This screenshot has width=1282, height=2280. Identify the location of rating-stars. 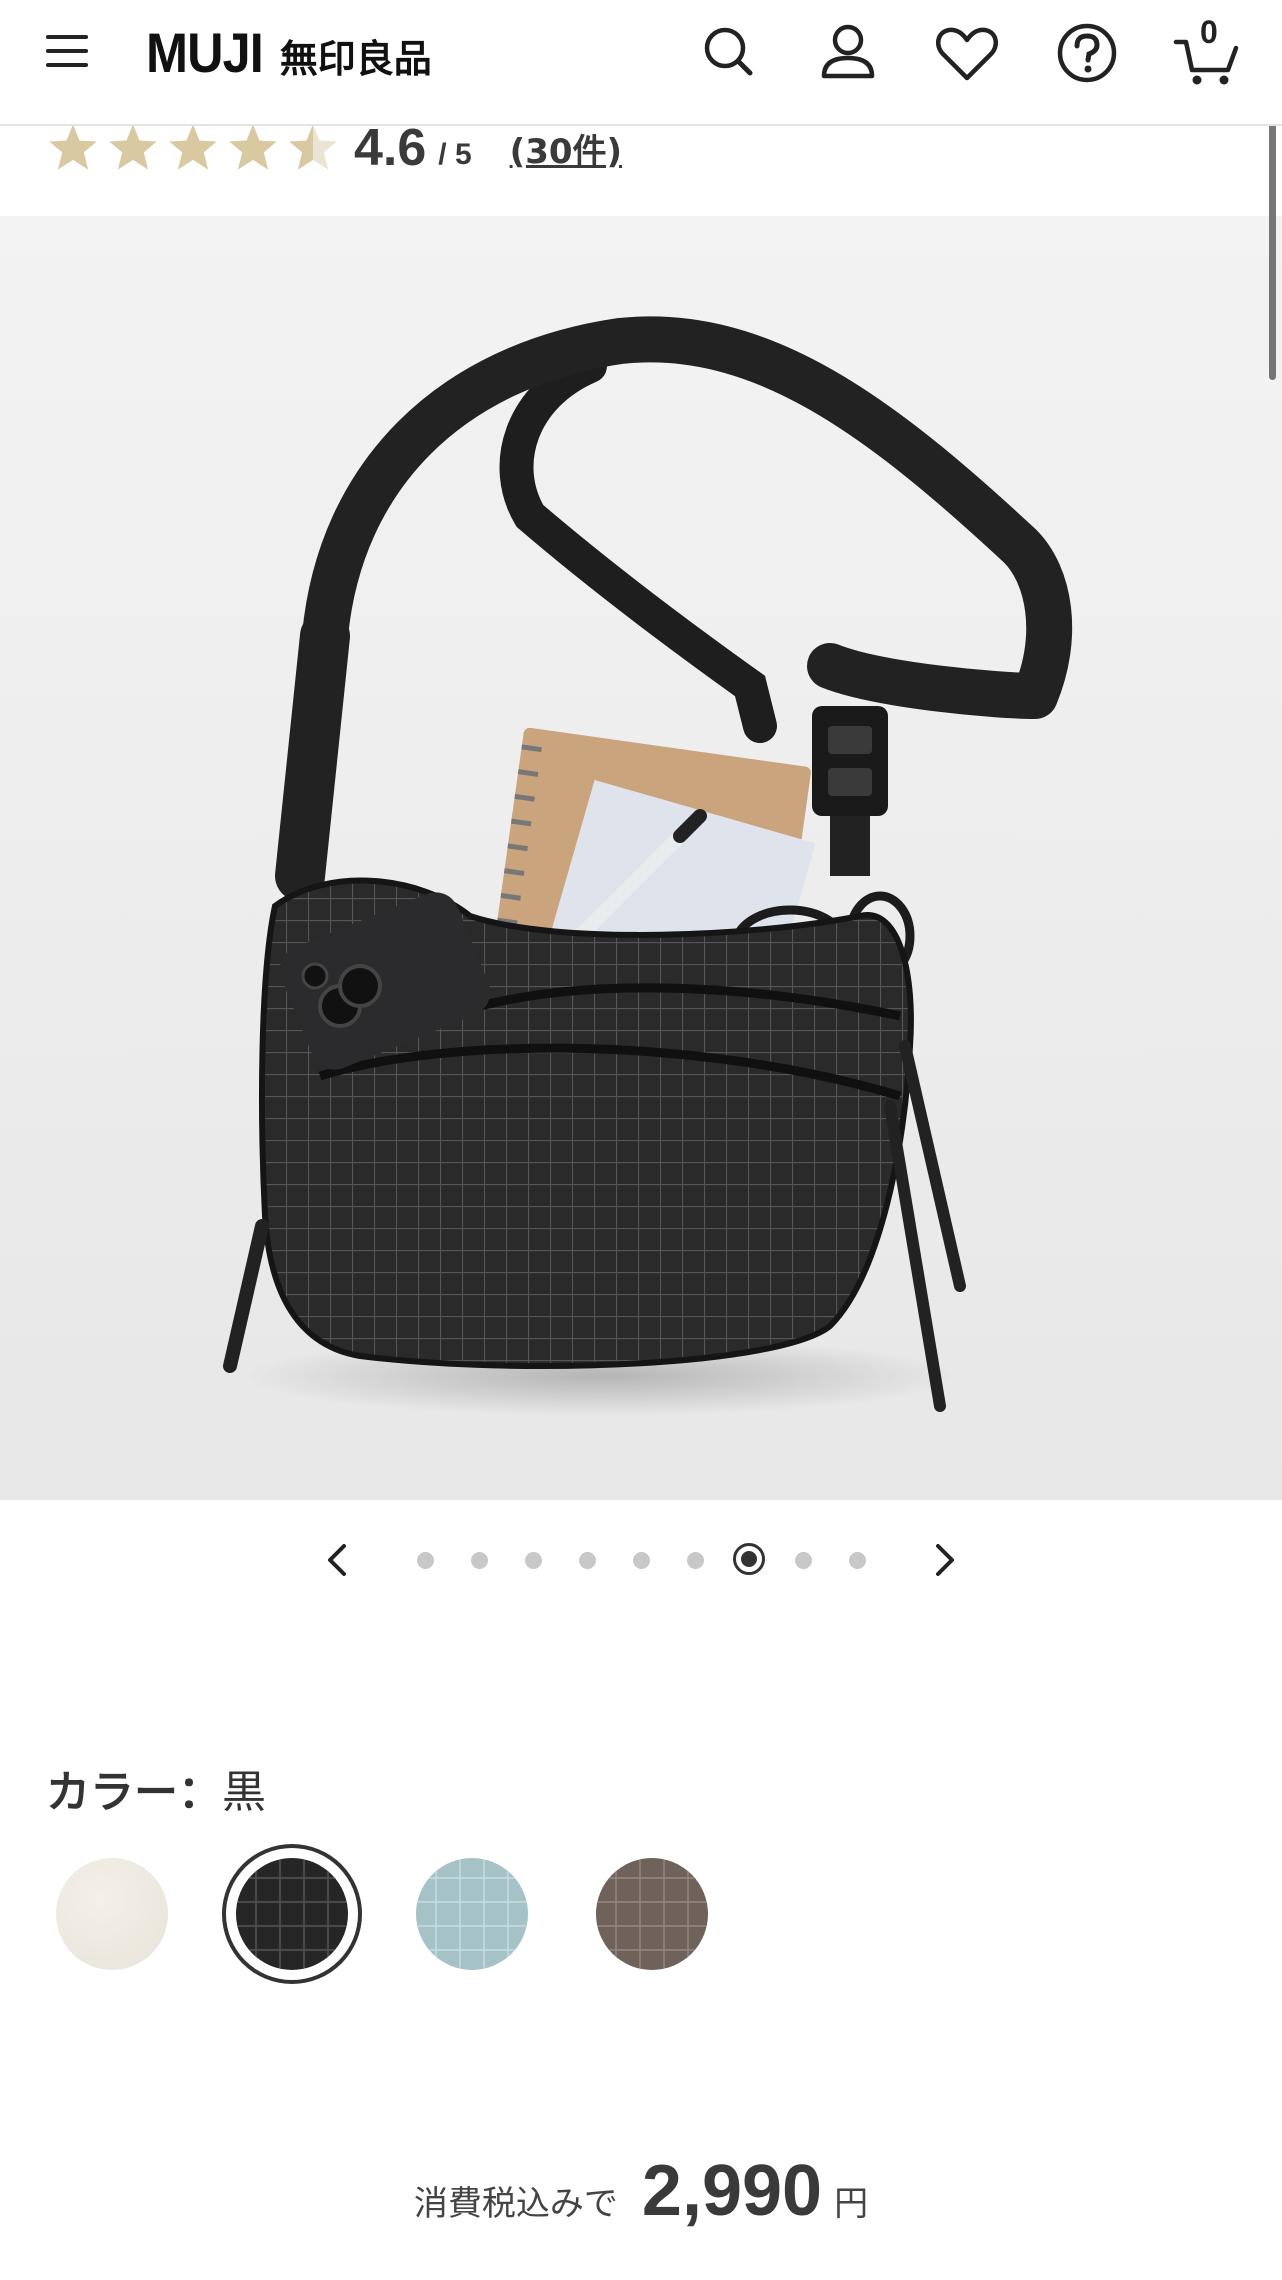
(193, 148).